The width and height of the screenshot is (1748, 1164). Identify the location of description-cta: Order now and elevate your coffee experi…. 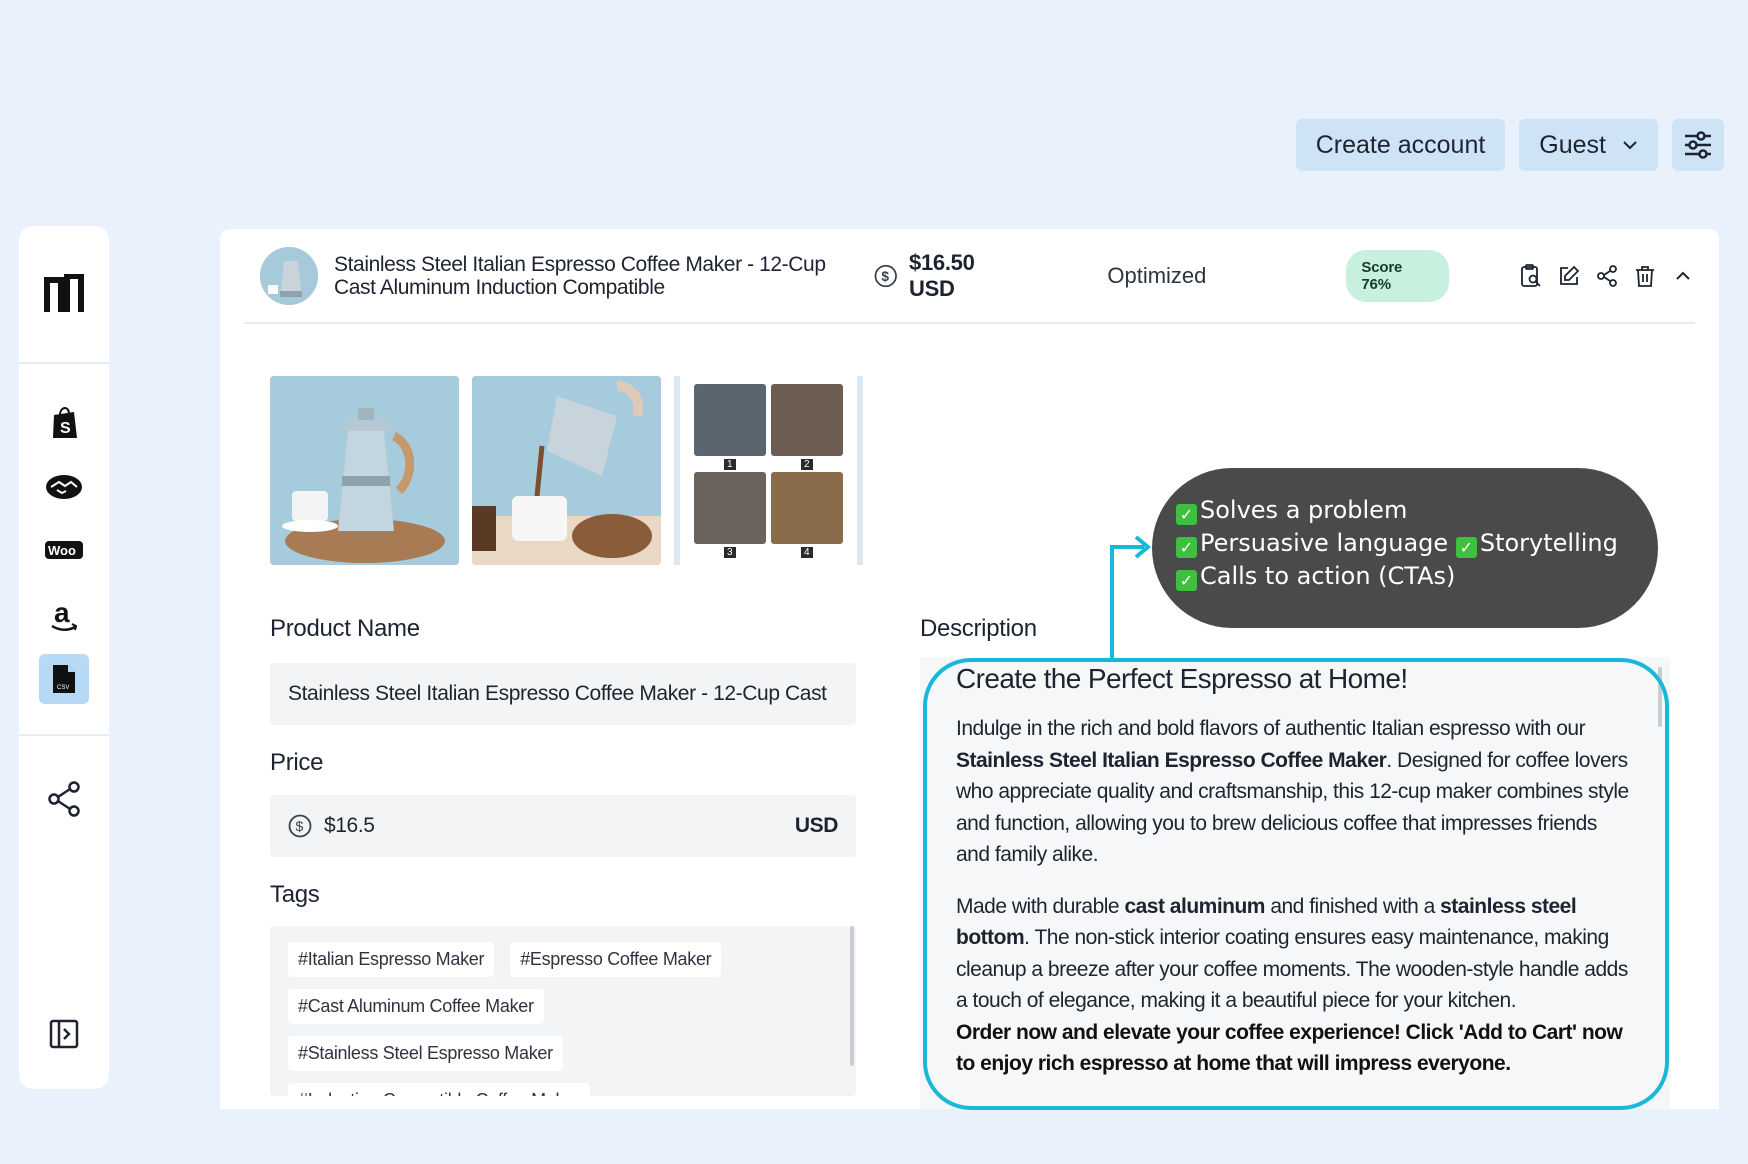
(1289, 1048).